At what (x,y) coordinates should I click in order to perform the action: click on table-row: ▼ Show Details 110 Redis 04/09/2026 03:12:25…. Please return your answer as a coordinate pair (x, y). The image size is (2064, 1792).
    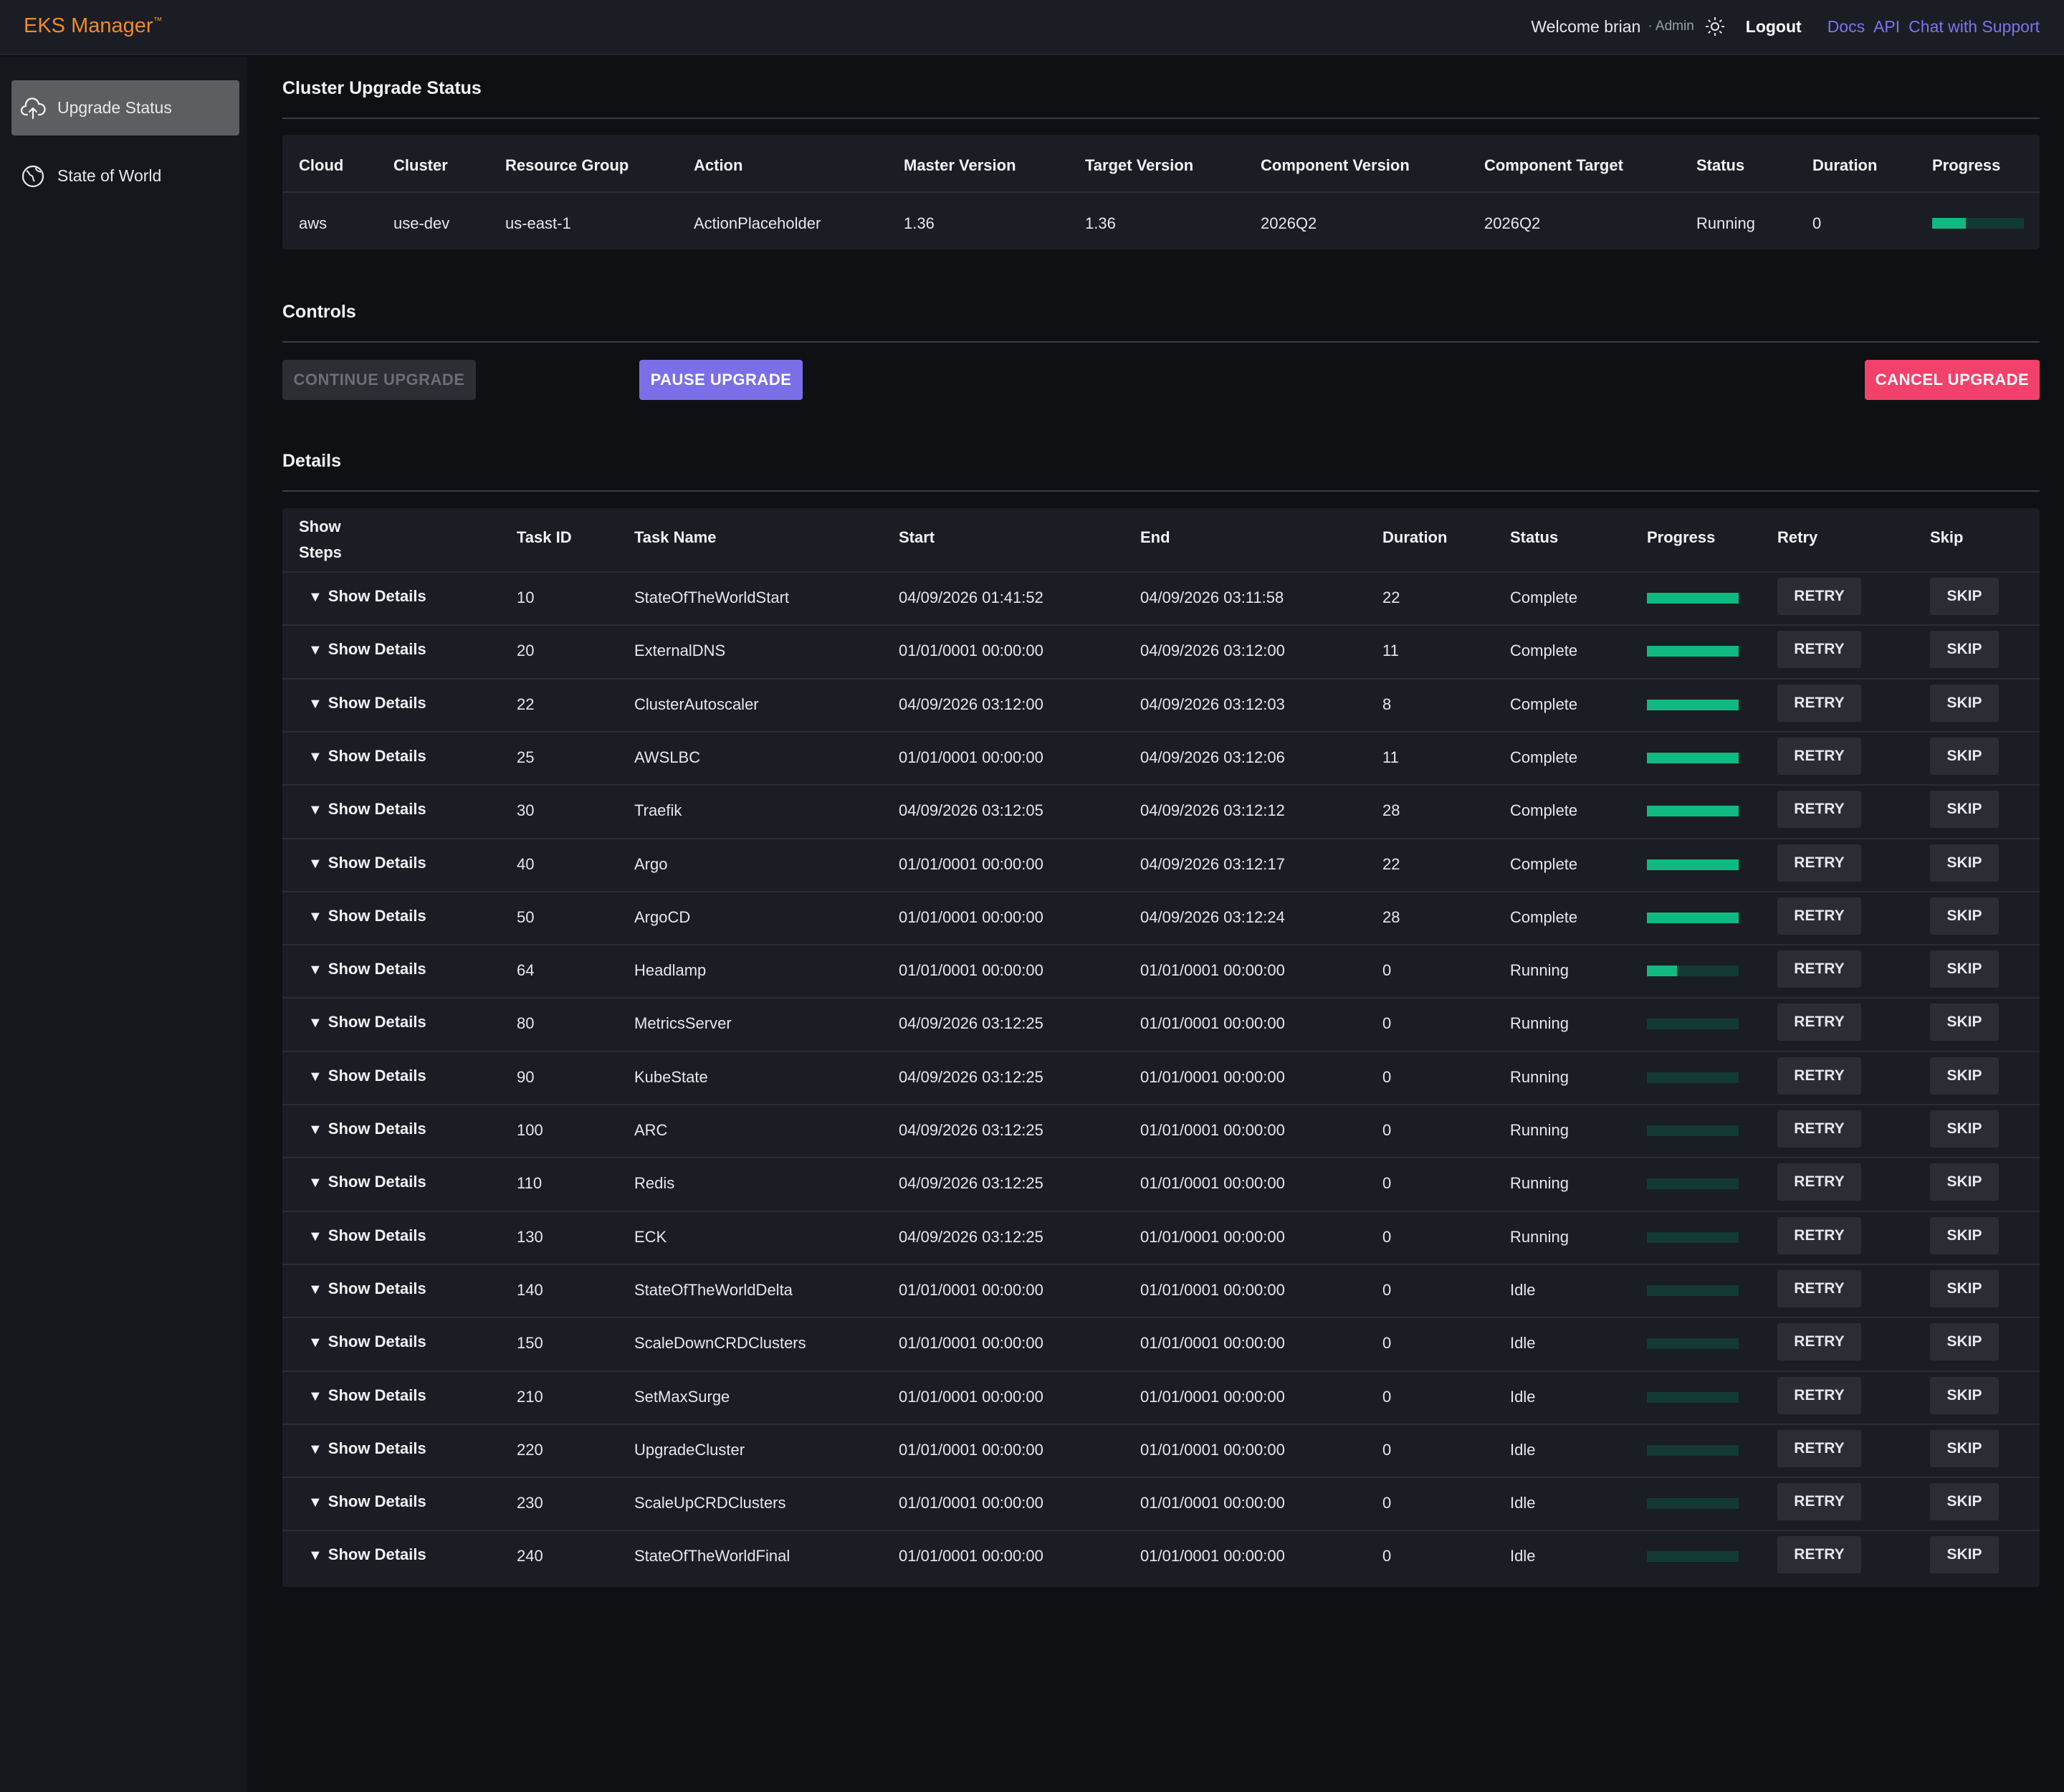
    Looking at the image, I should click on (1161, 1184).